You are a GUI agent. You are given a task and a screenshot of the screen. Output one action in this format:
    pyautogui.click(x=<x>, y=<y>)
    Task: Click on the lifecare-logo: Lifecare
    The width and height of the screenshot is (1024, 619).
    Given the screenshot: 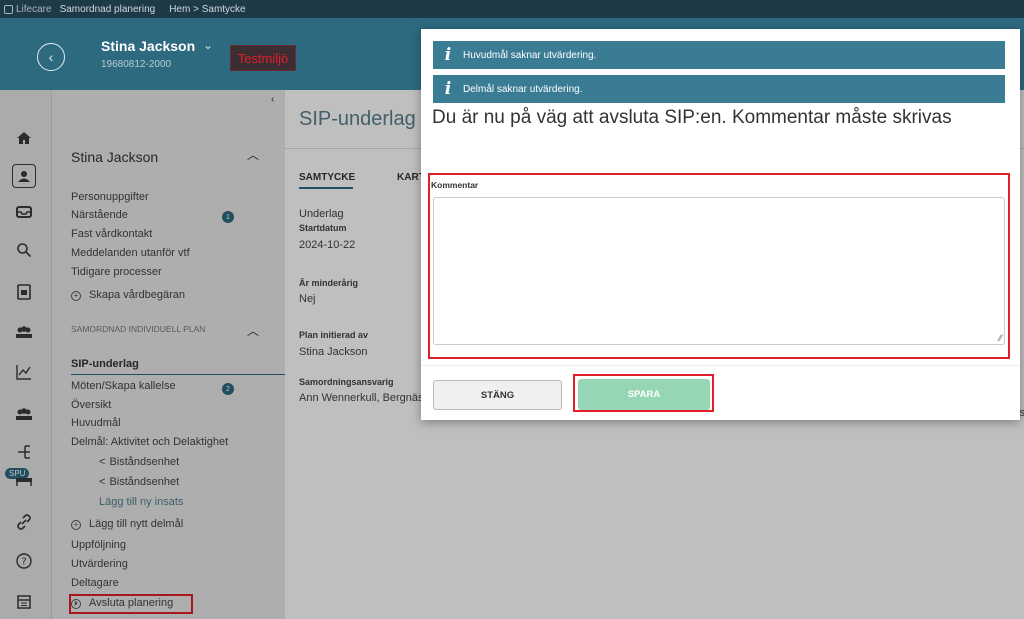 What is the action you would take?
    pyautogui.click(x=28, y=9)
    